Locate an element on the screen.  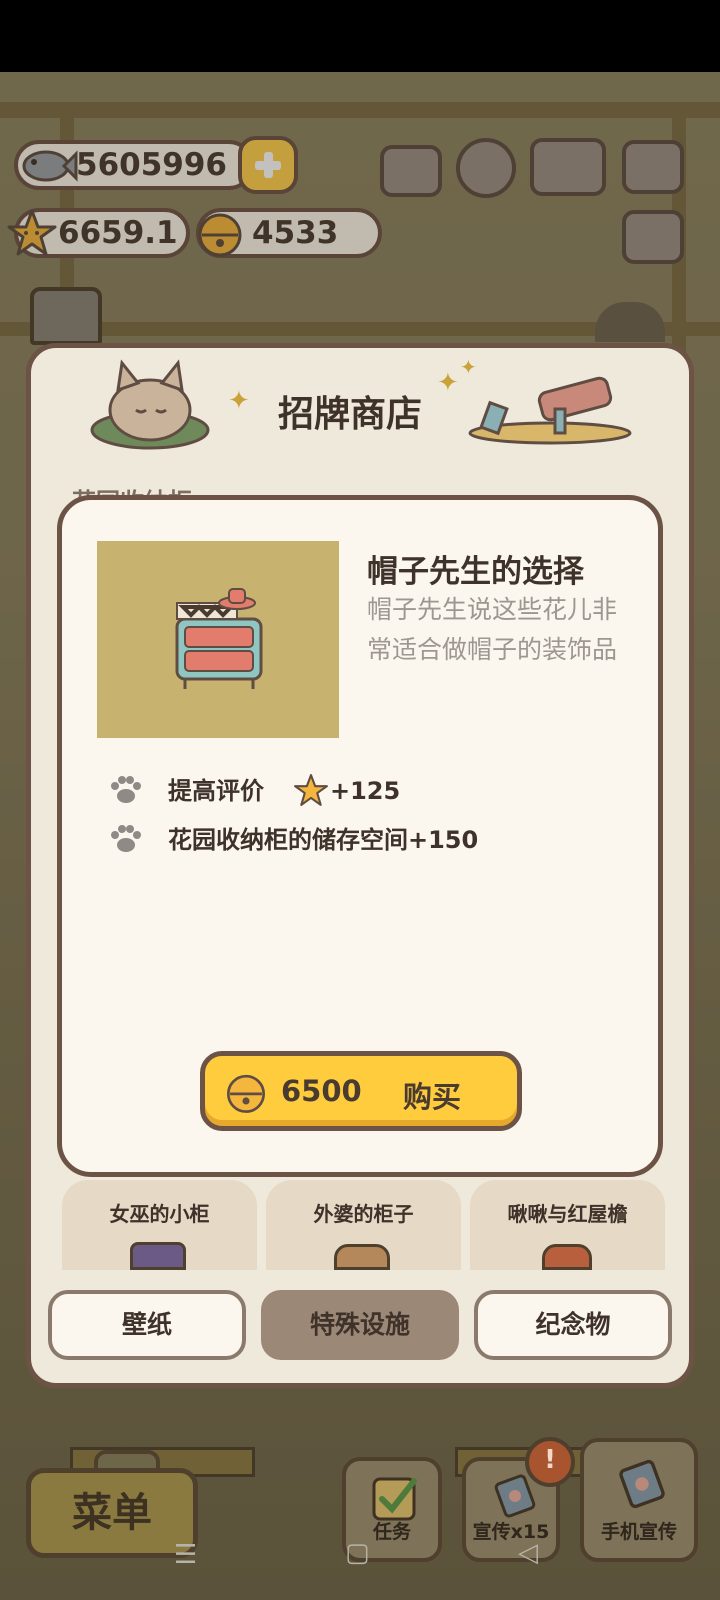
notification-badge-text: ! is located at coordinates (550, 1460).